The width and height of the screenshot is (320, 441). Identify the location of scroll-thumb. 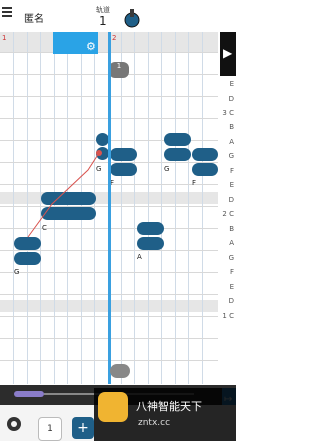
(29, 394).